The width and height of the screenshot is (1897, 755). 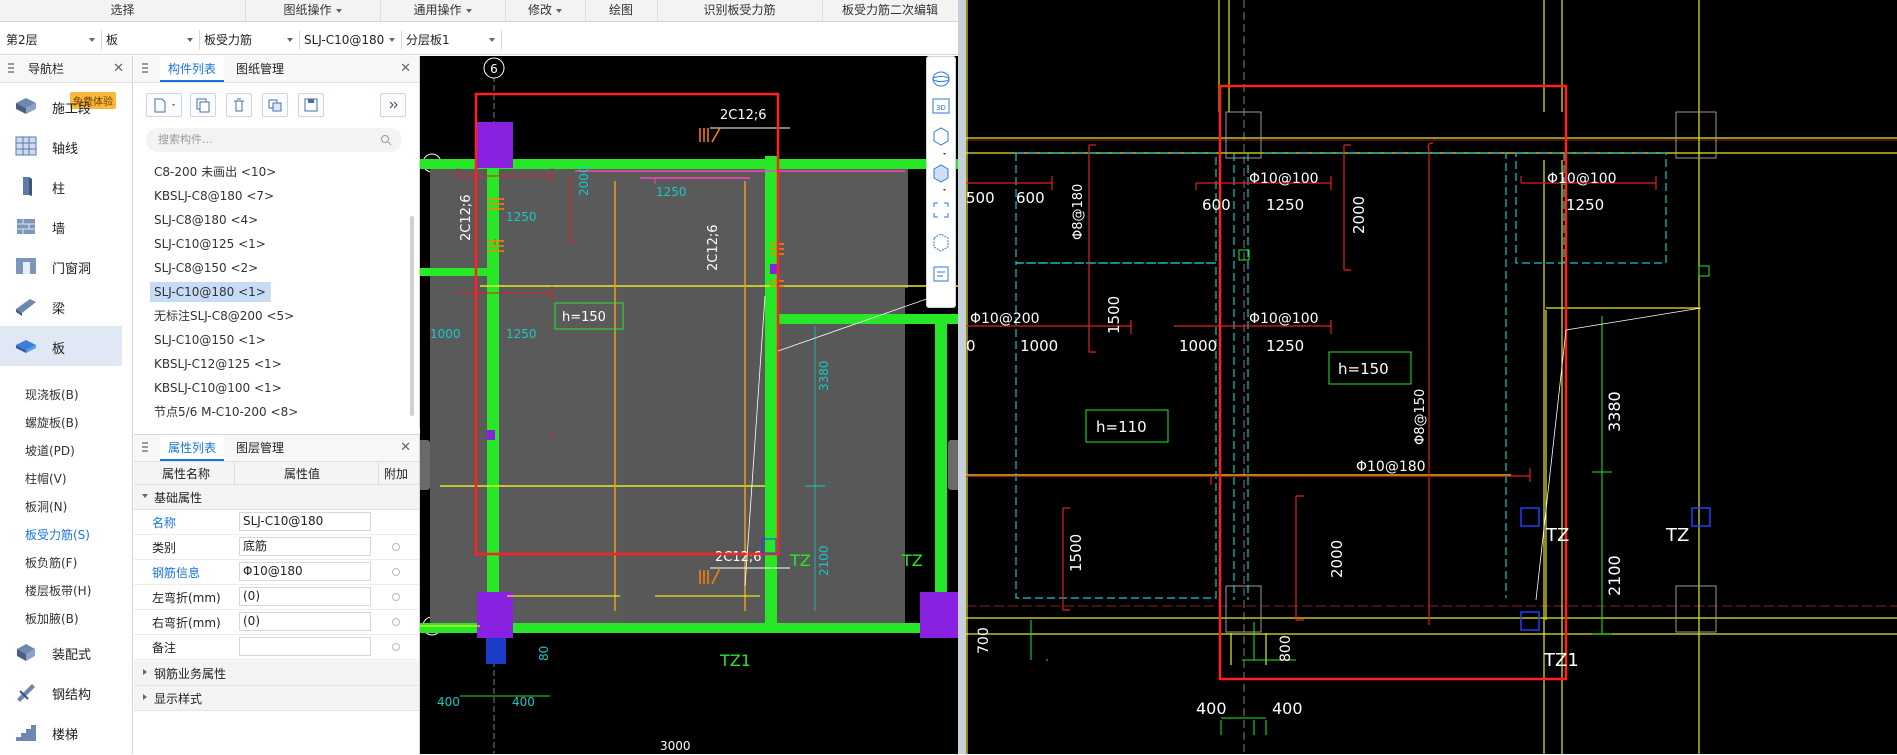 What do you see at coordinates (276, 497) in the screenshot?
I see `section-basic-properties: 基础属性` at bounding box center [276, 497].